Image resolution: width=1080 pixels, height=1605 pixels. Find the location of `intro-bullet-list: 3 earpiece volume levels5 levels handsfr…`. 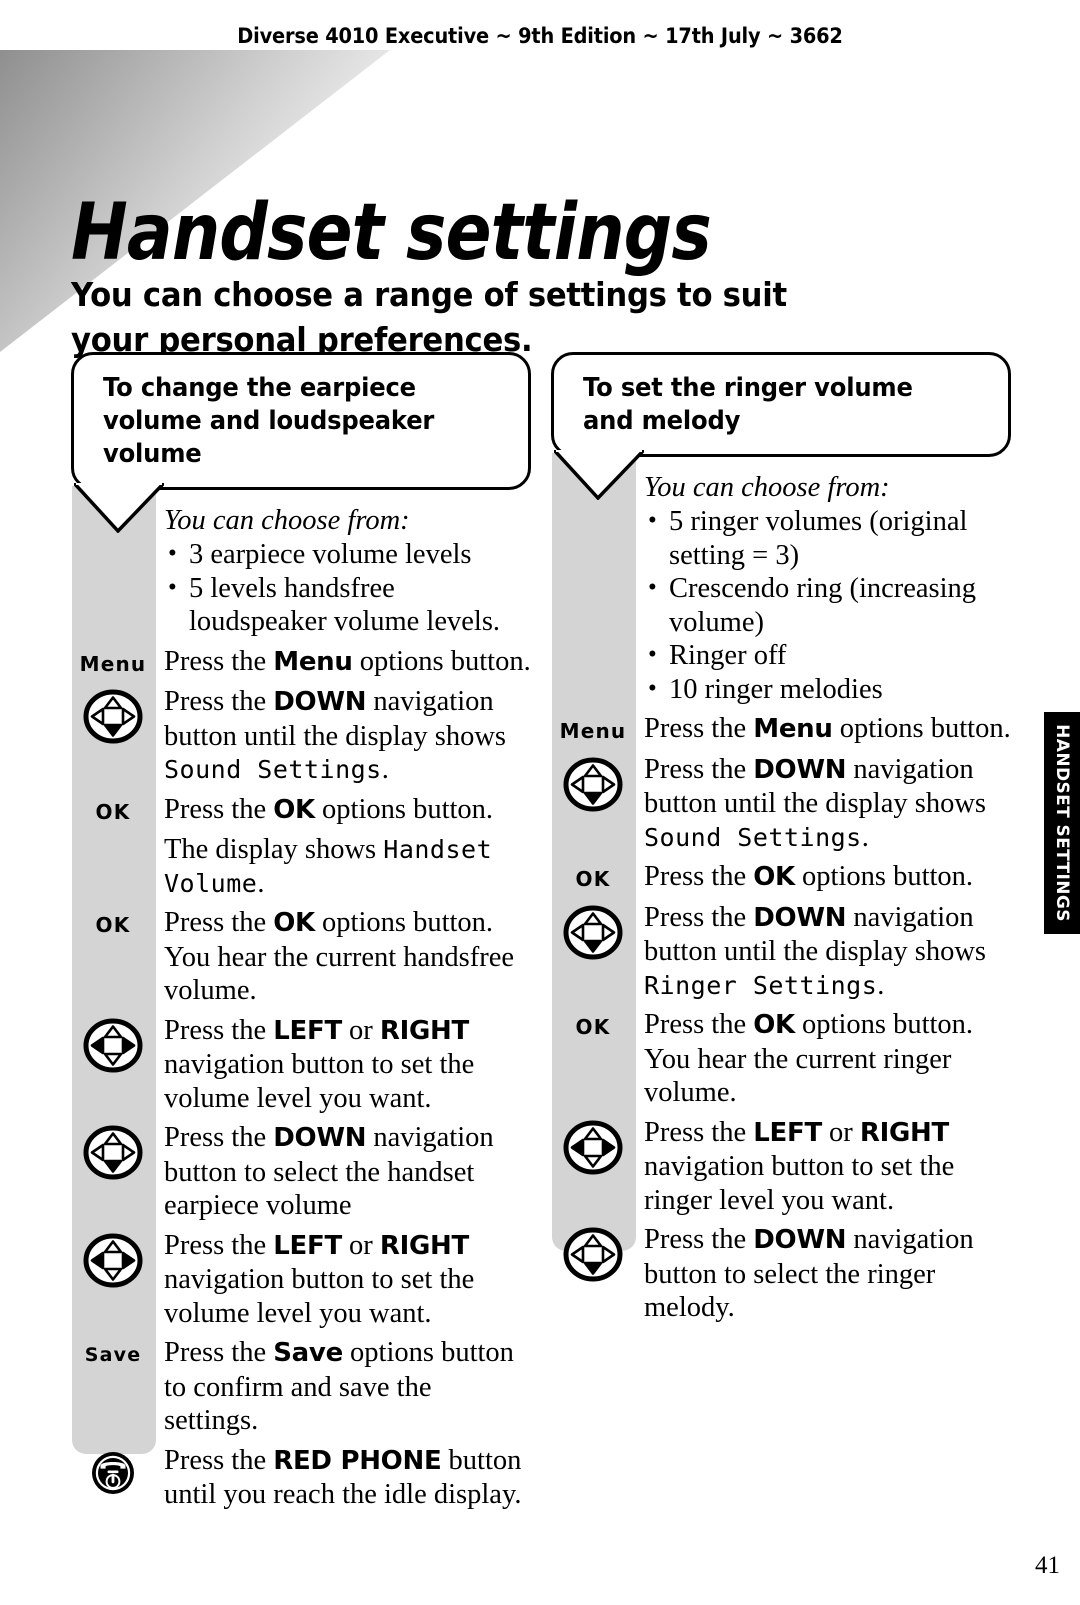

intro-bullet-list: 3 earpiece volume levels5 levels handsfr… is located at coordinates (347, 588).